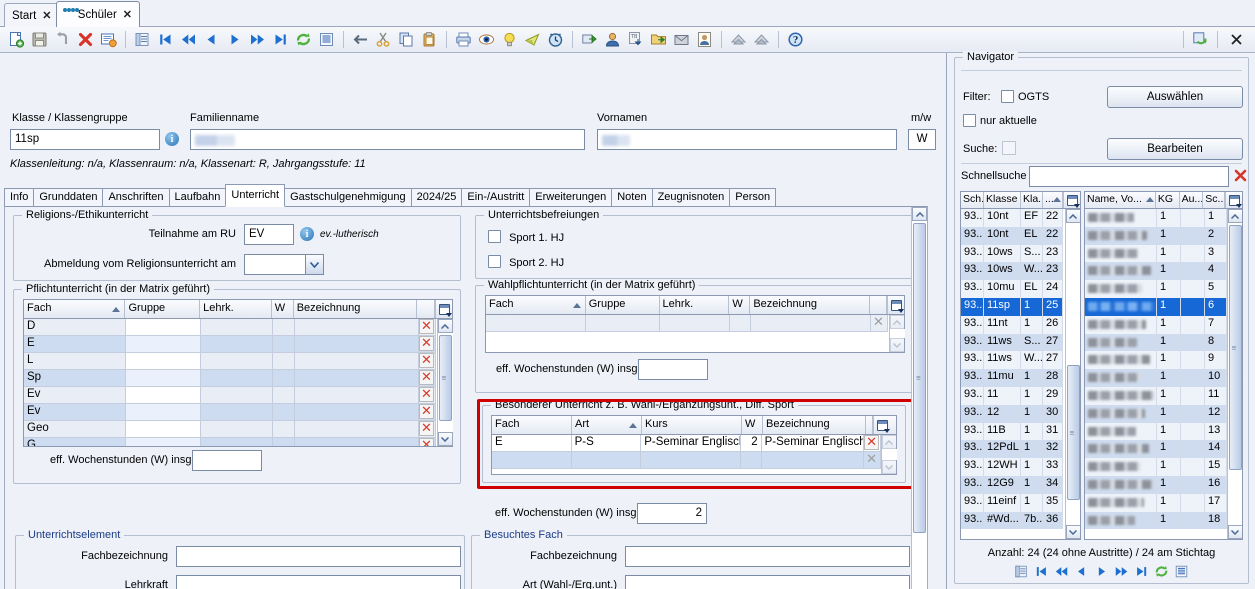  What do you see at coordinates (406, 39) in the screenshot?
I see `copy-icon` at bounding box center [406, 39].